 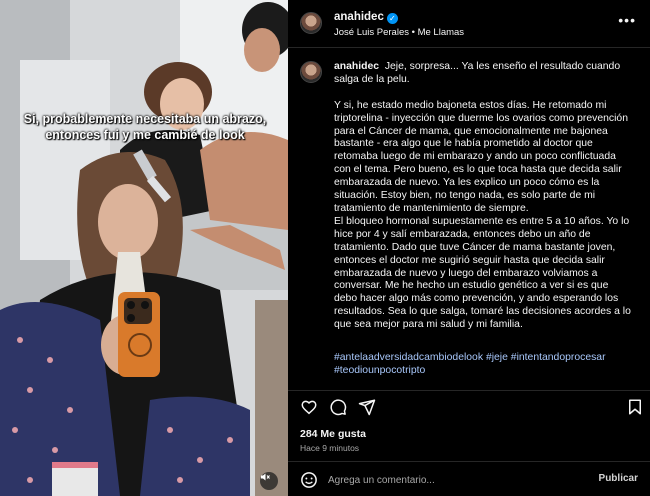 What do you see at coordinates (399, 32) in the screenshot?
I see `audio-track-link: José Luis Perales • Me Llamas` at bounding box center [399, 32].